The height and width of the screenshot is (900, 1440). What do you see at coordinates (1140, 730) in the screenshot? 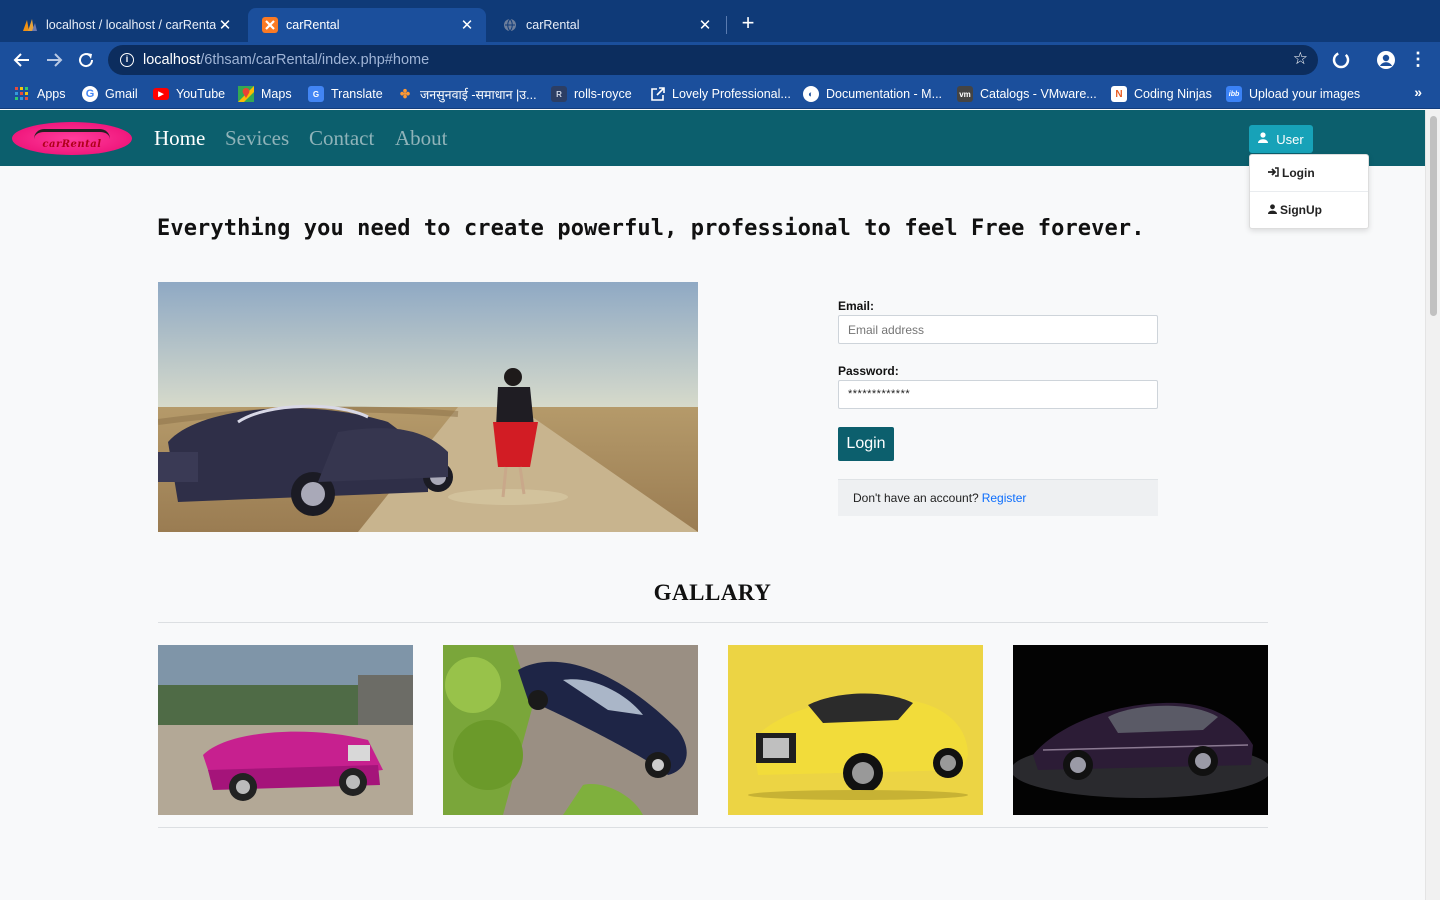
I see `gallery-image-dark-purple-sedan` at bounding box center [1140, 730].